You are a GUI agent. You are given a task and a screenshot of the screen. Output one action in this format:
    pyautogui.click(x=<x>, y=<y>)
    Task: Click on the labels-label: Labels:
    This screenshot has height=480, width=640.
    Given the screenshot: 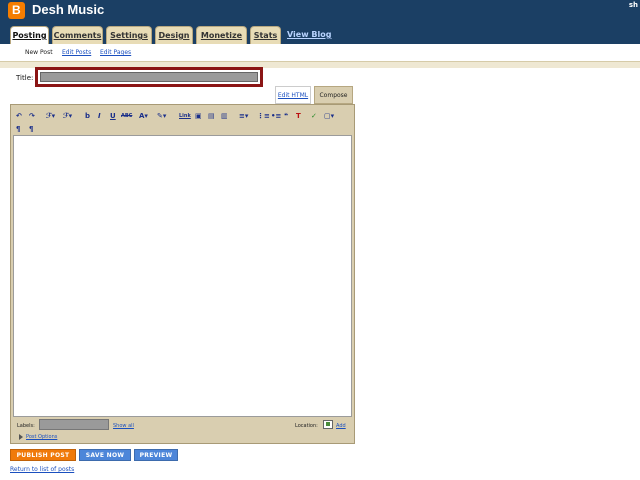 What is the action you would take?
    pyautogui.click(x=26, y=426)
    